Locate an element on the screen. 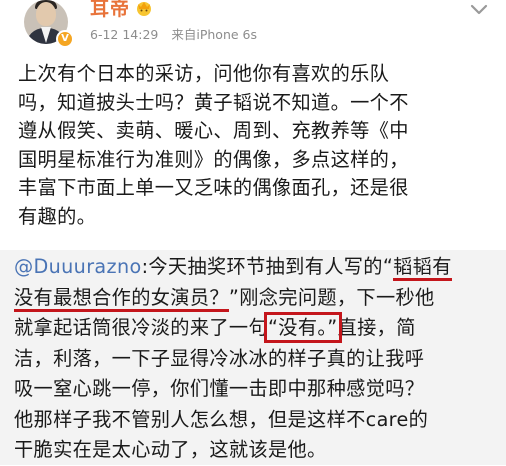  post-date: 6-12 14:29 is located at coordinates (124, 34).